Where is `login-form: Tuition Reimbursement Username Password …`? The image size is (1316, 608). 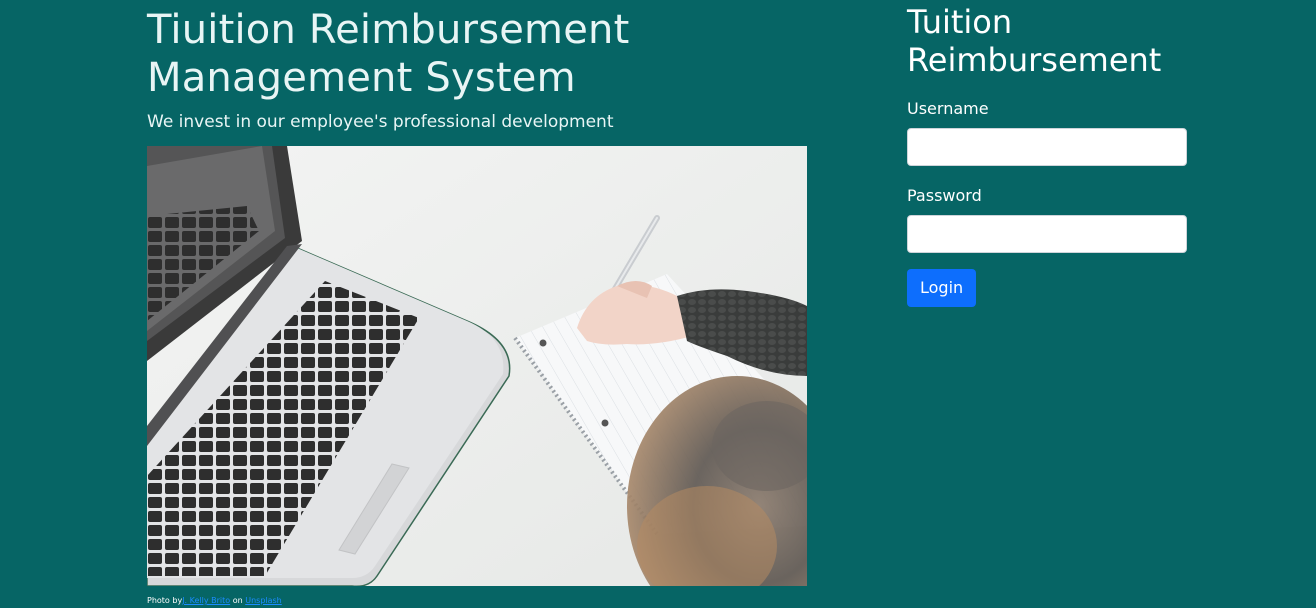 login-form: Tuition Reimbursement Username Password … is located at coordinates (1047, 153).